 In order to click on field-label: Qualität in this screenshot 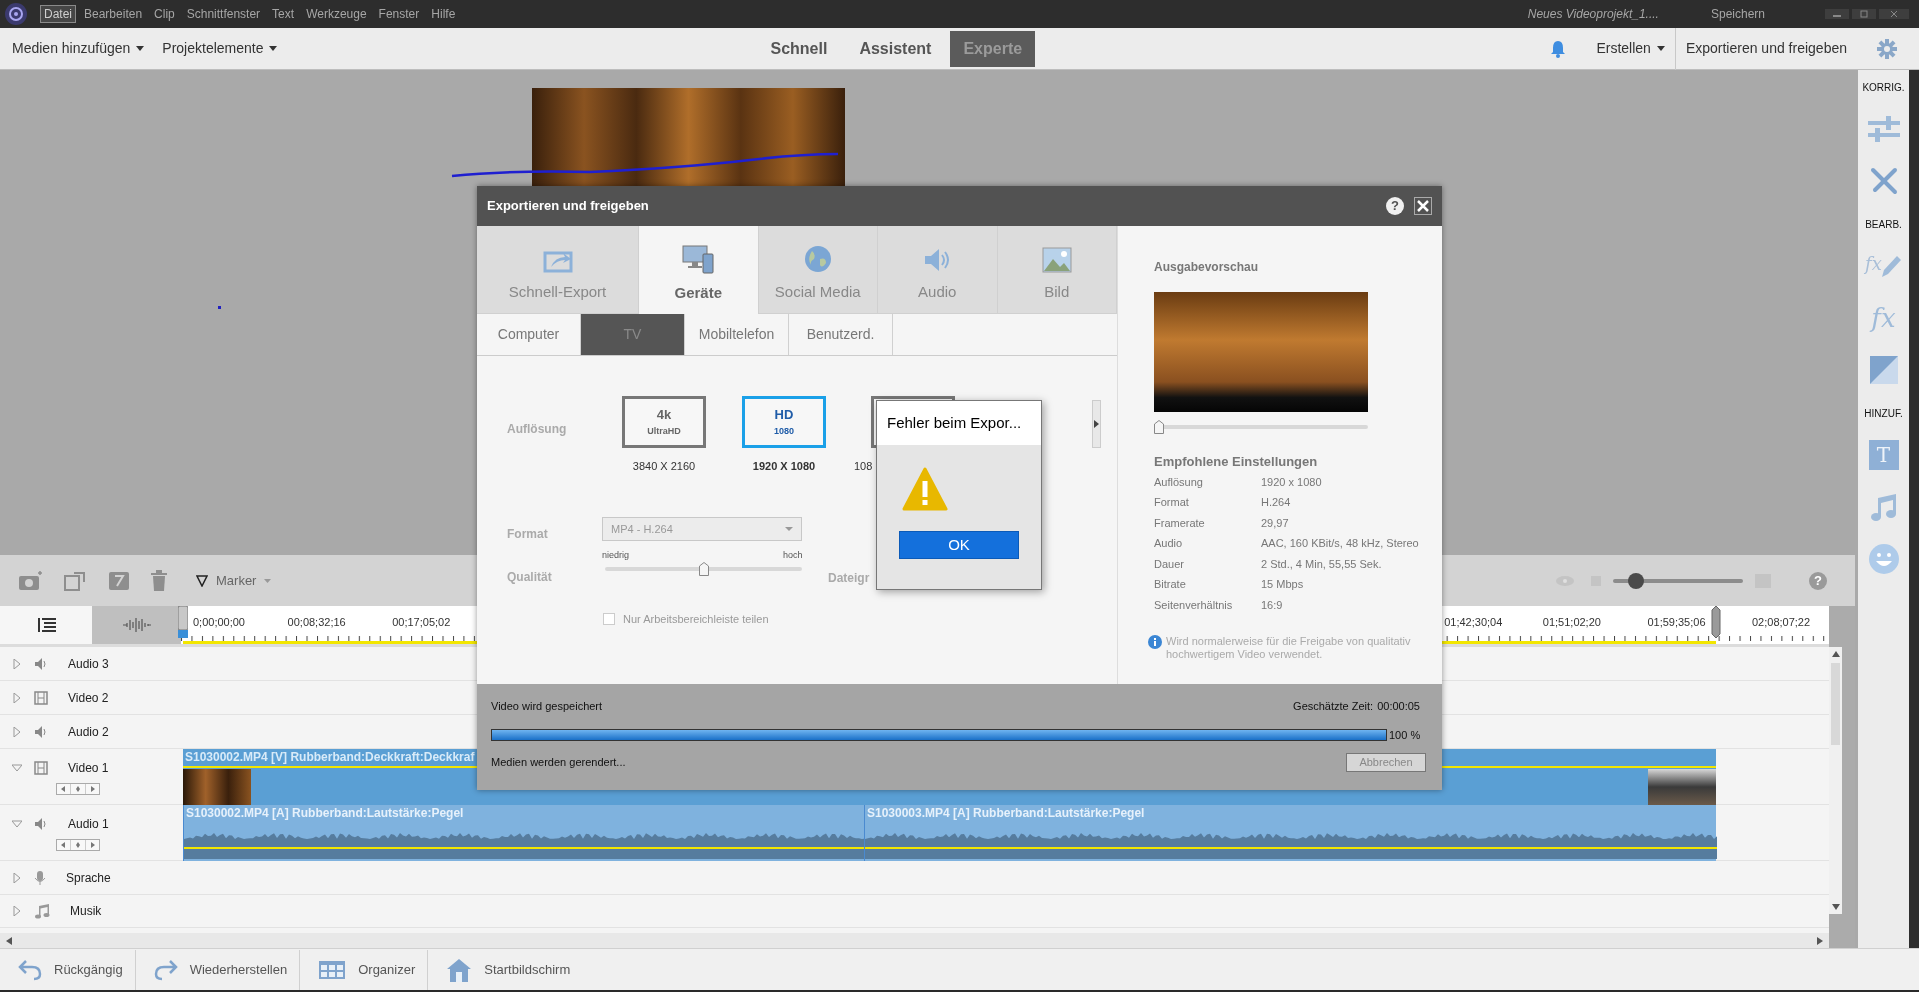, I will do `click(529, 577)`.